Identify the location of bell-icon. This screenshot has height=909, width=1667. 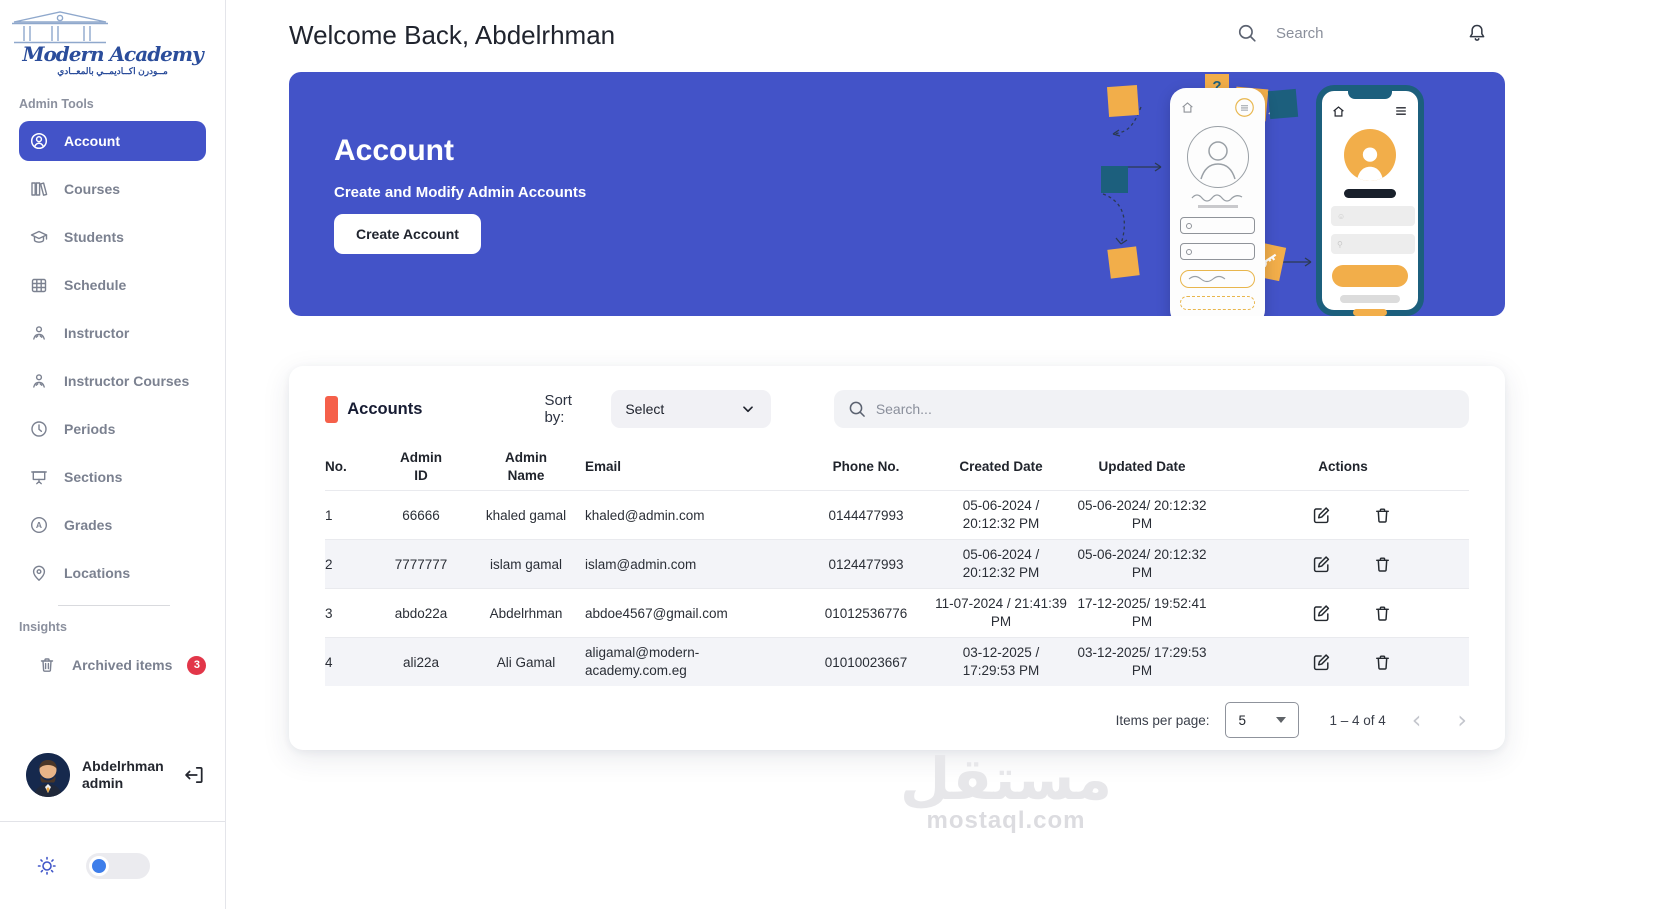
(1477, 32).